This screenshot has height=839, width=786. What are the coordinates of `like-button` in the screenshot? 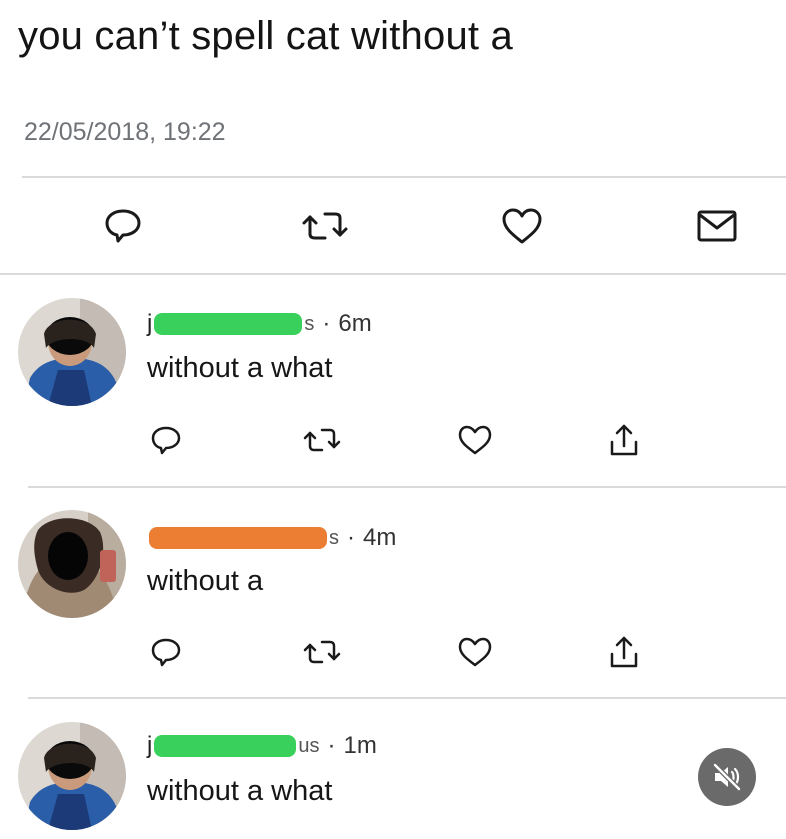 It's located at (522, 226).